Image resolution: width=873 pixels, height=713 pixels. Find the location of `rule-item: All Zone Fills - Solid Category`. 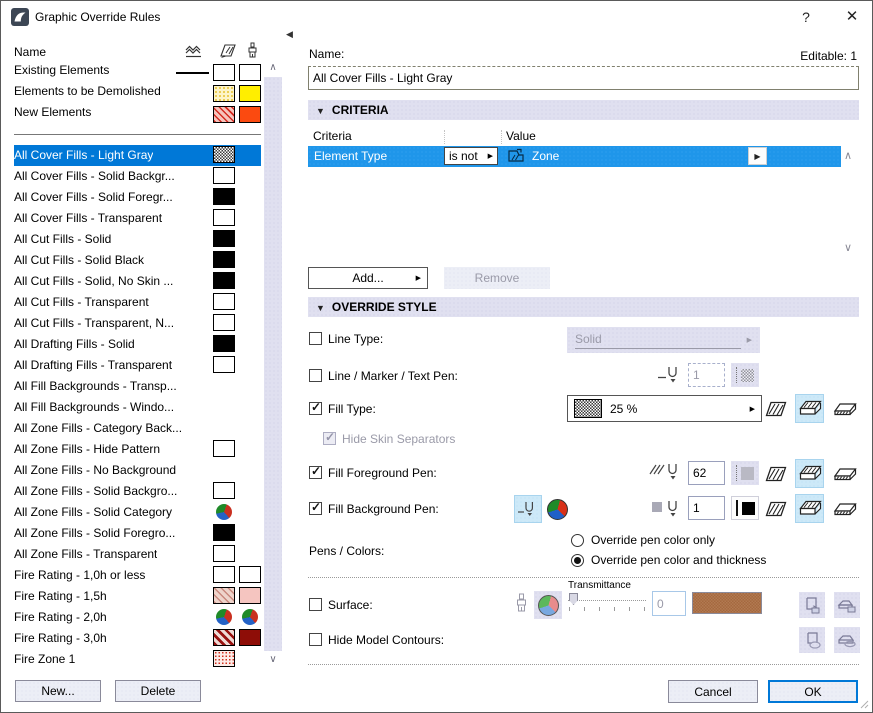

rule-item: All Zone Fills - Solid Category is located at coordinates (137, 512).